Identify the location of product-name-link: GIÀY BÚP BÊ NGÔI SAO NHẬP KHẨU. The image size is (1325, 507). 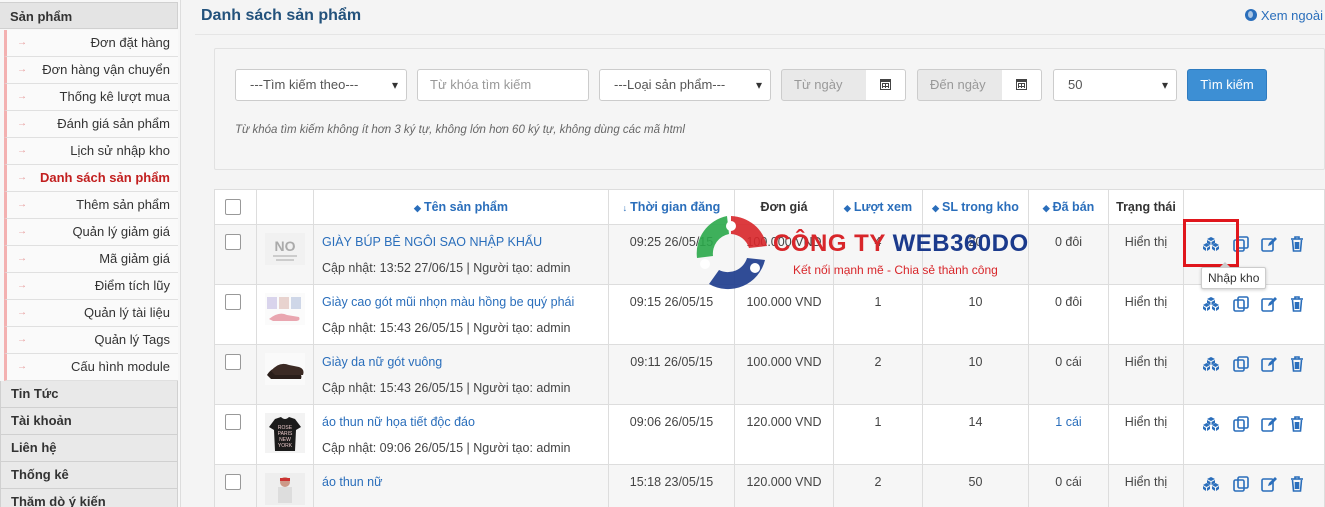
(432, 242).